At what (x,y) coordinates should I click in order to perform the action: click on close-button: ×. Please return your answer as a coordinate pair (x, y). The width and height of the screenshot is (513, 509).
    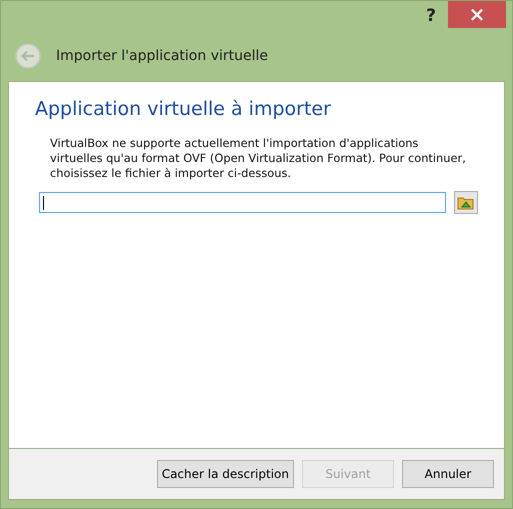
    Looking at the image, I should click on (477, 14).